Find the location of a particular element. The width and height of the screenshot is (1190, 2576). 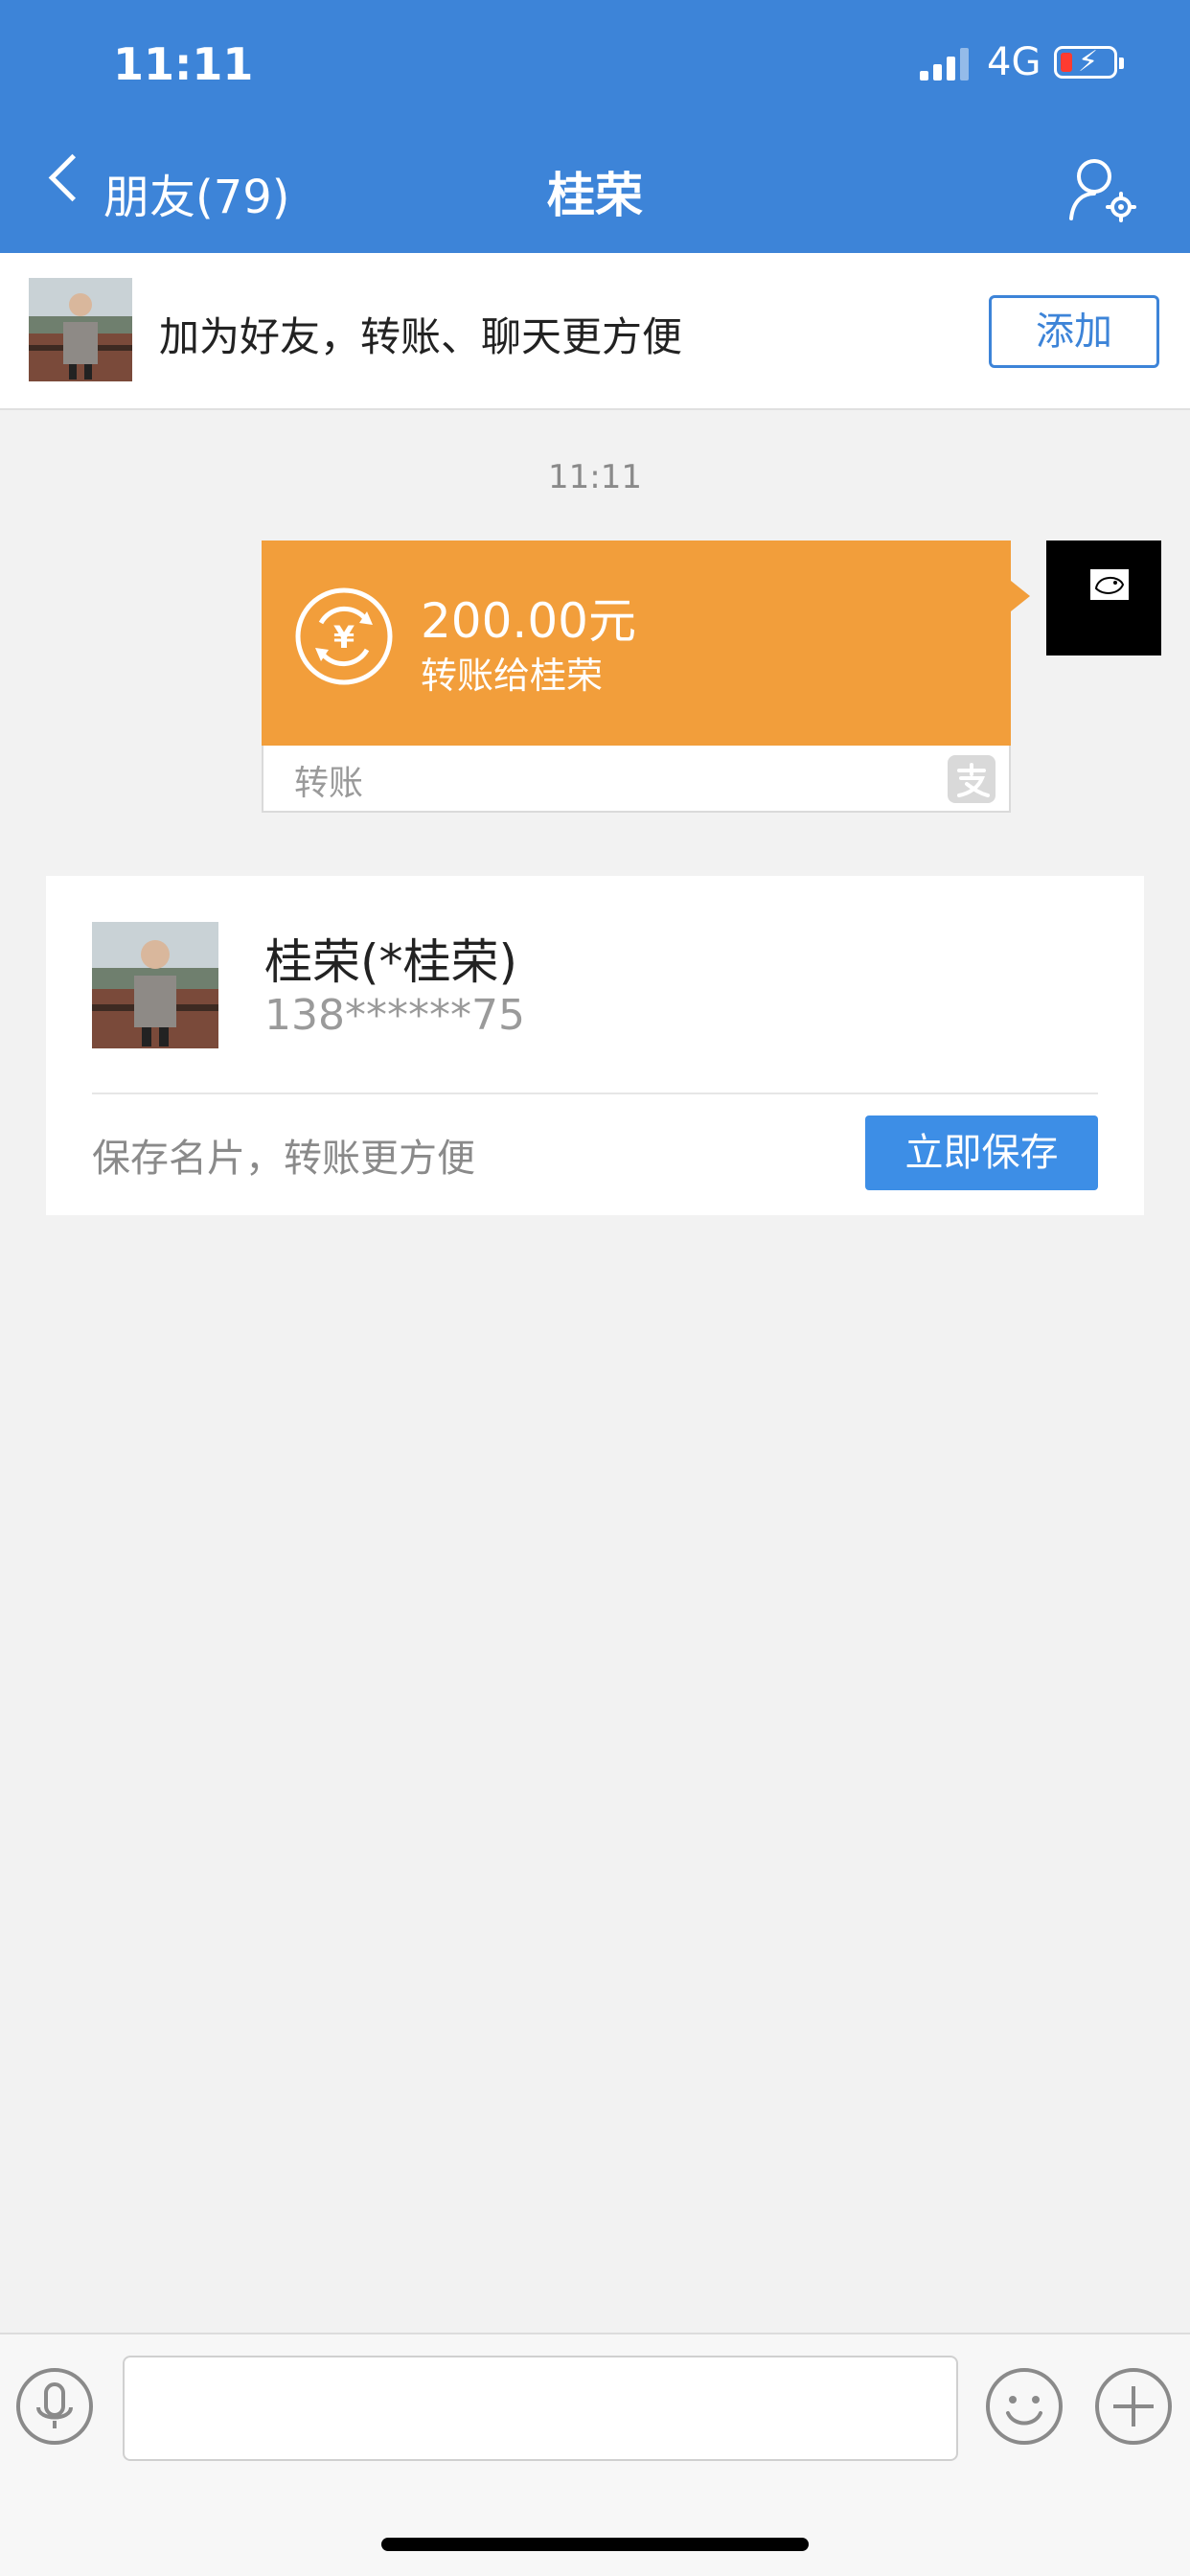

battery-icon: ⚡ is located at coordinates (1085, 63).